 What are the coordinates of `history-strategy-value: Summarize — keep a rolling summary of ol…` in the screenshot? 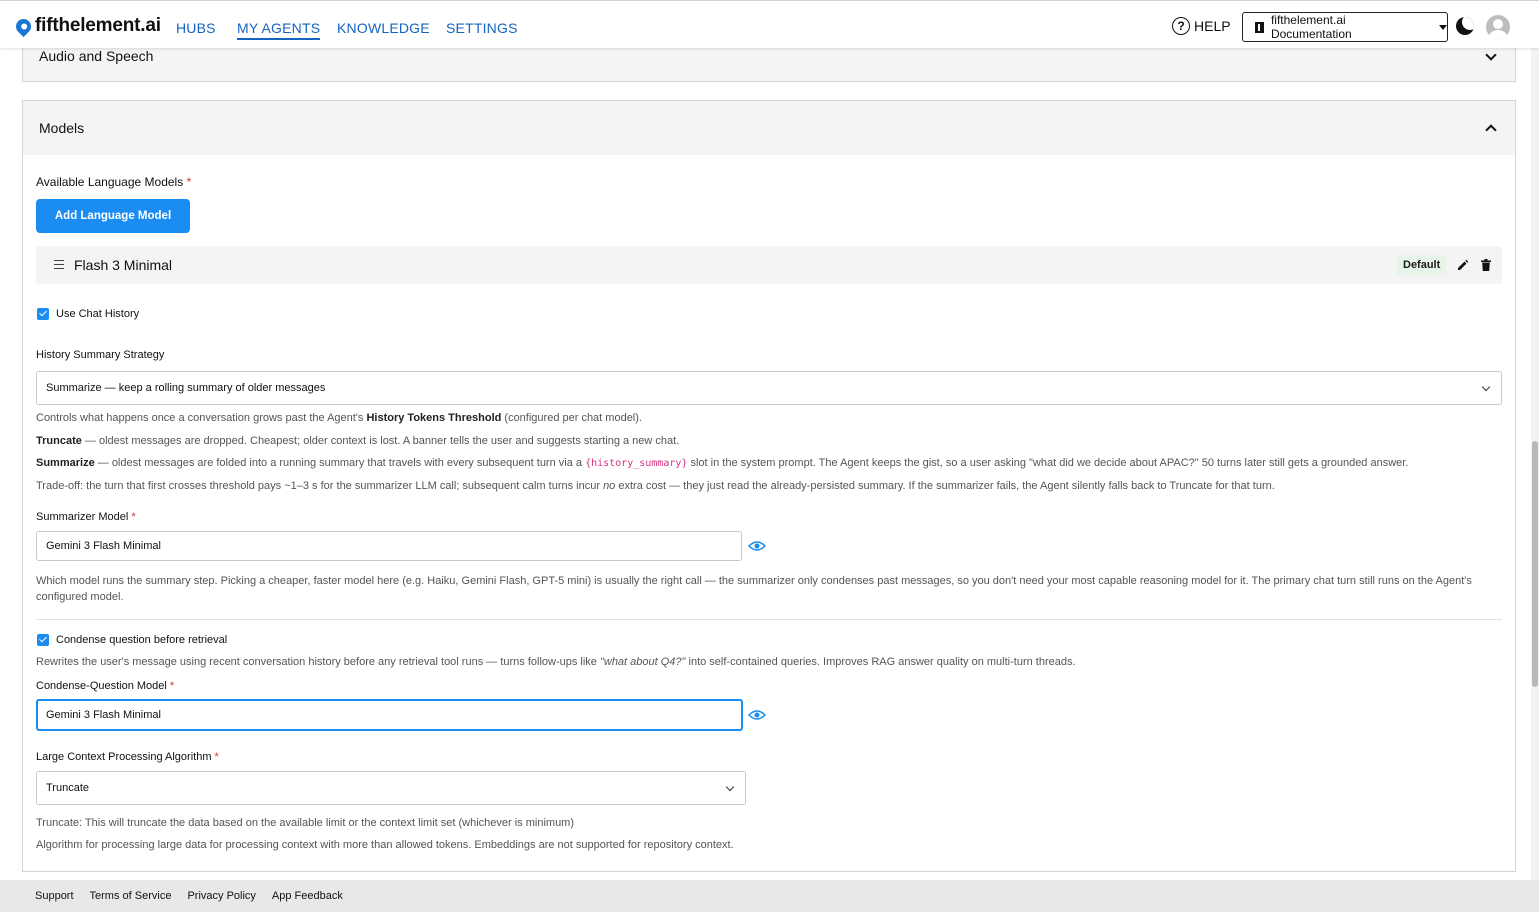 It's located at (186, 388).